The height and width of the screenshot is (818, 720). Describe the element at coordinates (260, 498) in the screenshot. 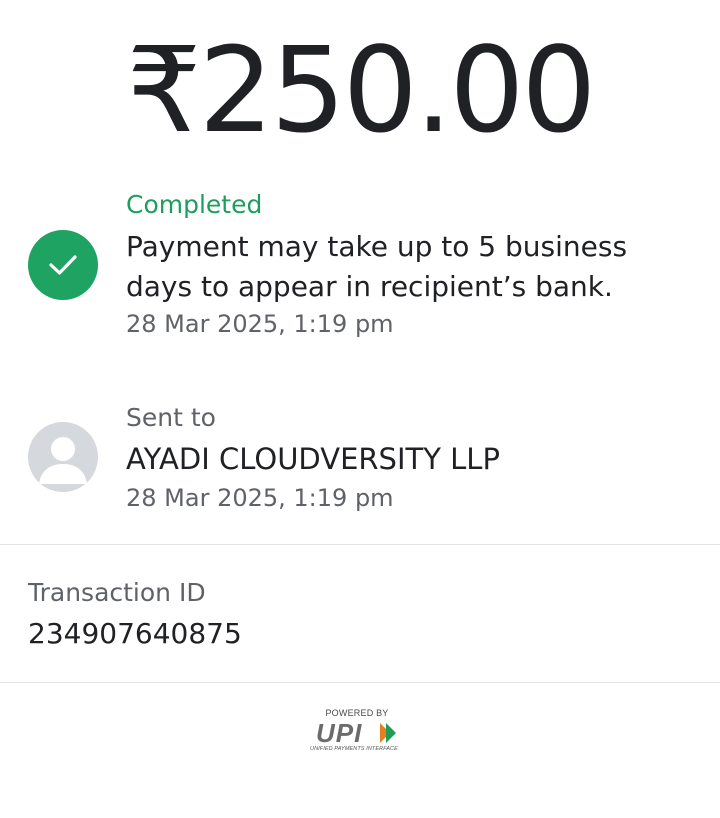

I see `sent-timestamp: 28 Mar 2025, 1:19 pm` at that location.